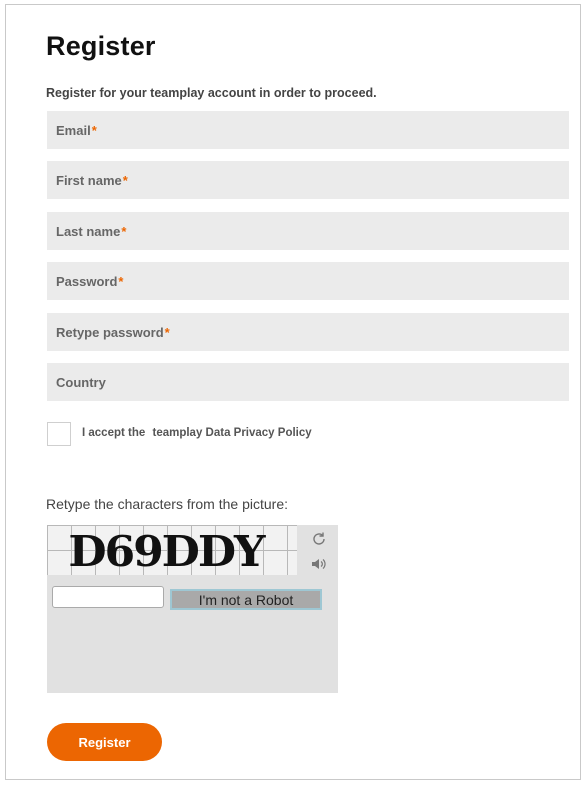 The width and height of the screenshot is (586, 785). I want to click on last-name-field: Last name *, so click(308, 231).